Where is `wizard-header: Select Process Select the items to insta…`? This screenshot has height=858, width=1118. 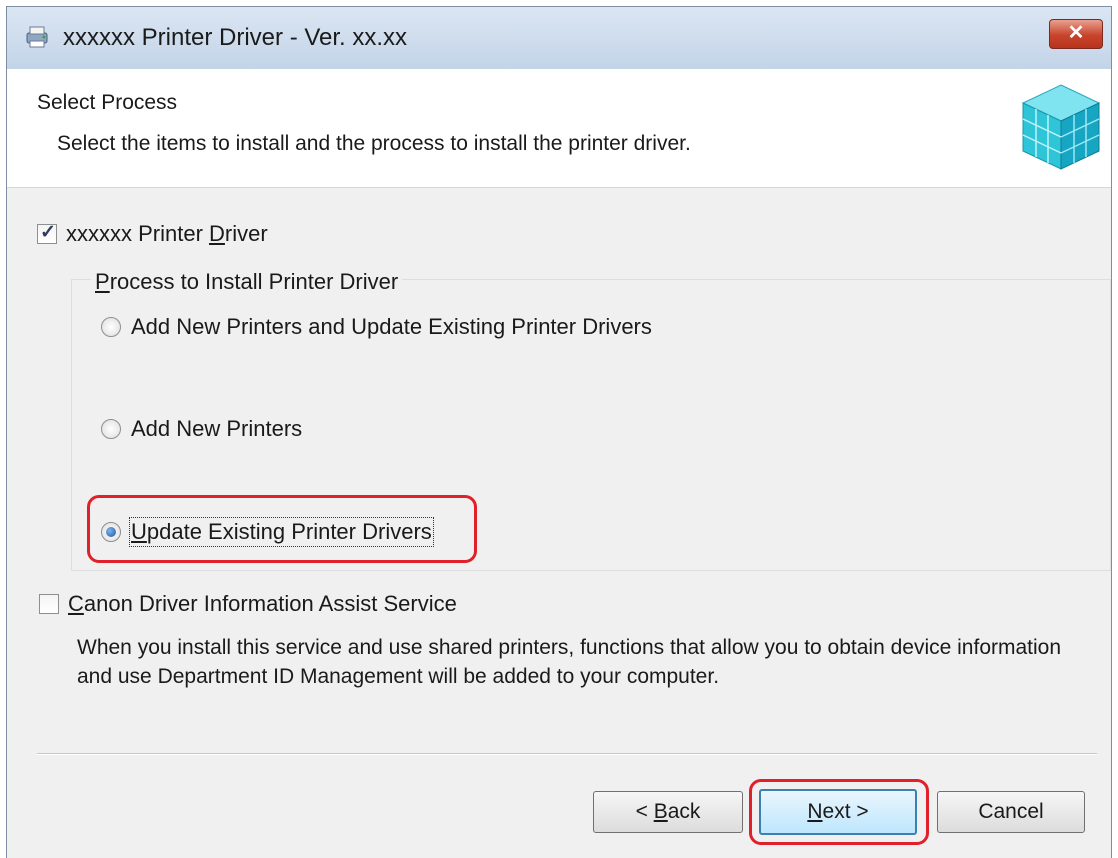
wizard-header: Select Process Select the items to insta… is located at coordinates (559, 128).